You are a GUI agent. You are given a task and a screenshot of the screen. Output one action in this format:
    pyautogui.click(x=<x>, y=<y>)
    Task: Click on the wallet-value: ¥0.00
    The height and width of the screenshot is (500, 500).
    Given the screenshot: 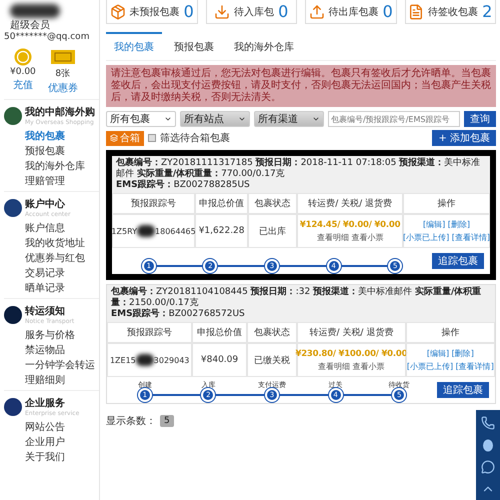 What is the action you would take?
    pyautogui.click(x=23, y=72)
    